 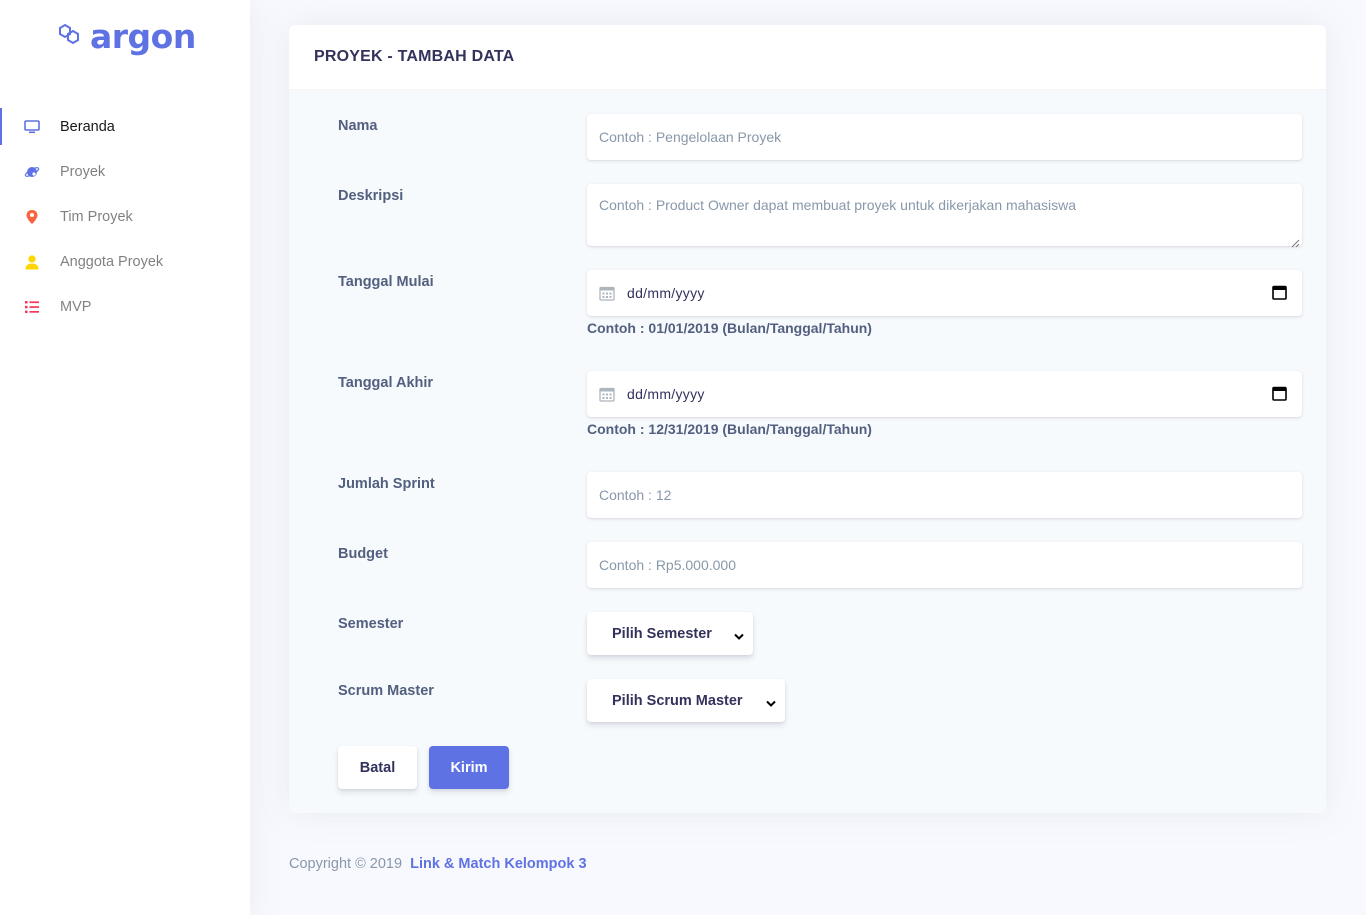 I want to click on submit-button: Kirim, so click(x=469, y=767).